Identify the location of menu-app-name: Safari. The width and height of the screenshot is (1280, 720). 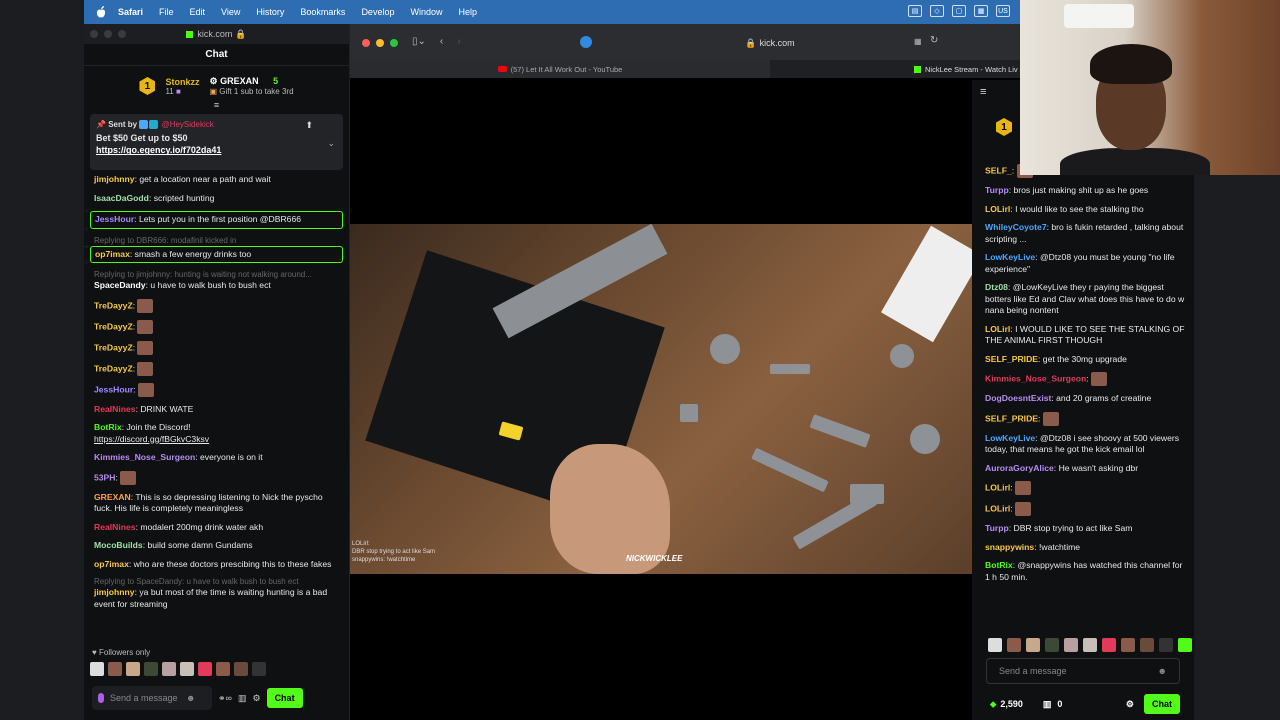
(130, 12).